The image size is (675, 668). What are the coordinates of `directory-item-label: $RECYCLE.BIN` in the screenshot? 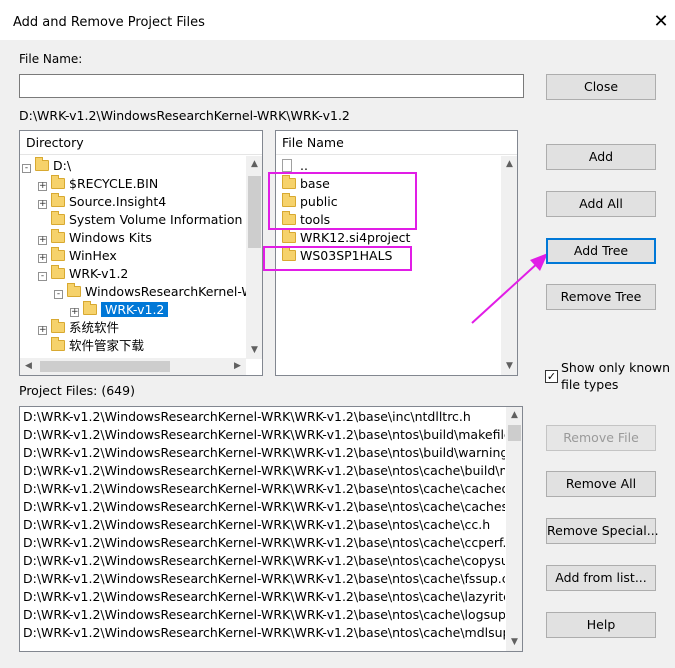 It's located at (114, 183).